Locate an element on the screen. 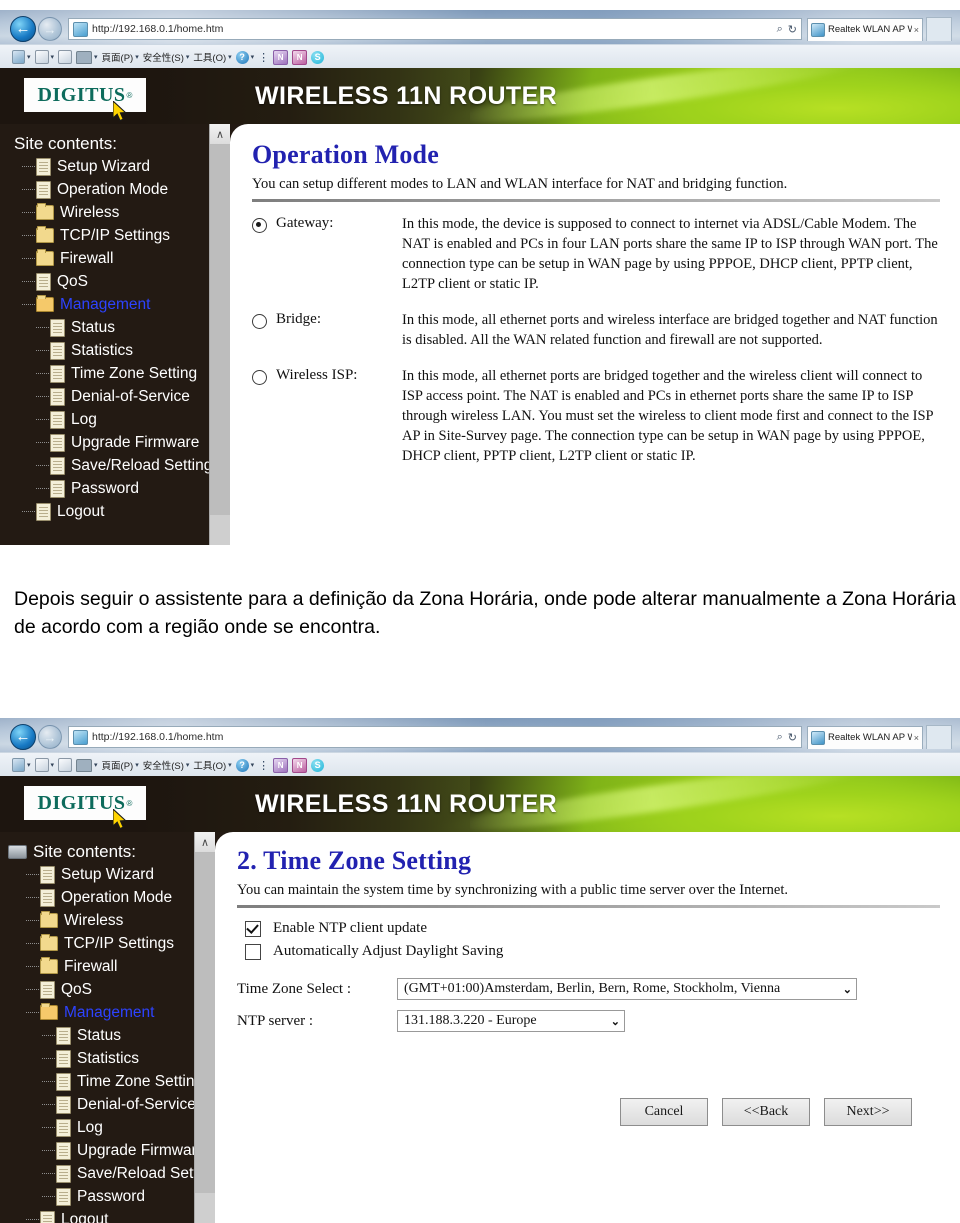  mode-label-group: Wireless ISP: is located at coordinates (327, 416).